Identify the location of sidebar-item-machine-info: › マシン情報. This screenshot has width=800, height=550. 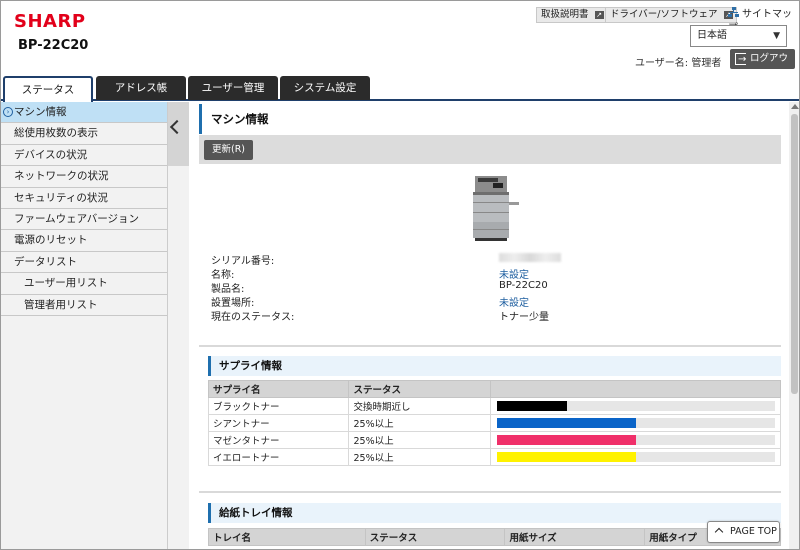
(84, 113).